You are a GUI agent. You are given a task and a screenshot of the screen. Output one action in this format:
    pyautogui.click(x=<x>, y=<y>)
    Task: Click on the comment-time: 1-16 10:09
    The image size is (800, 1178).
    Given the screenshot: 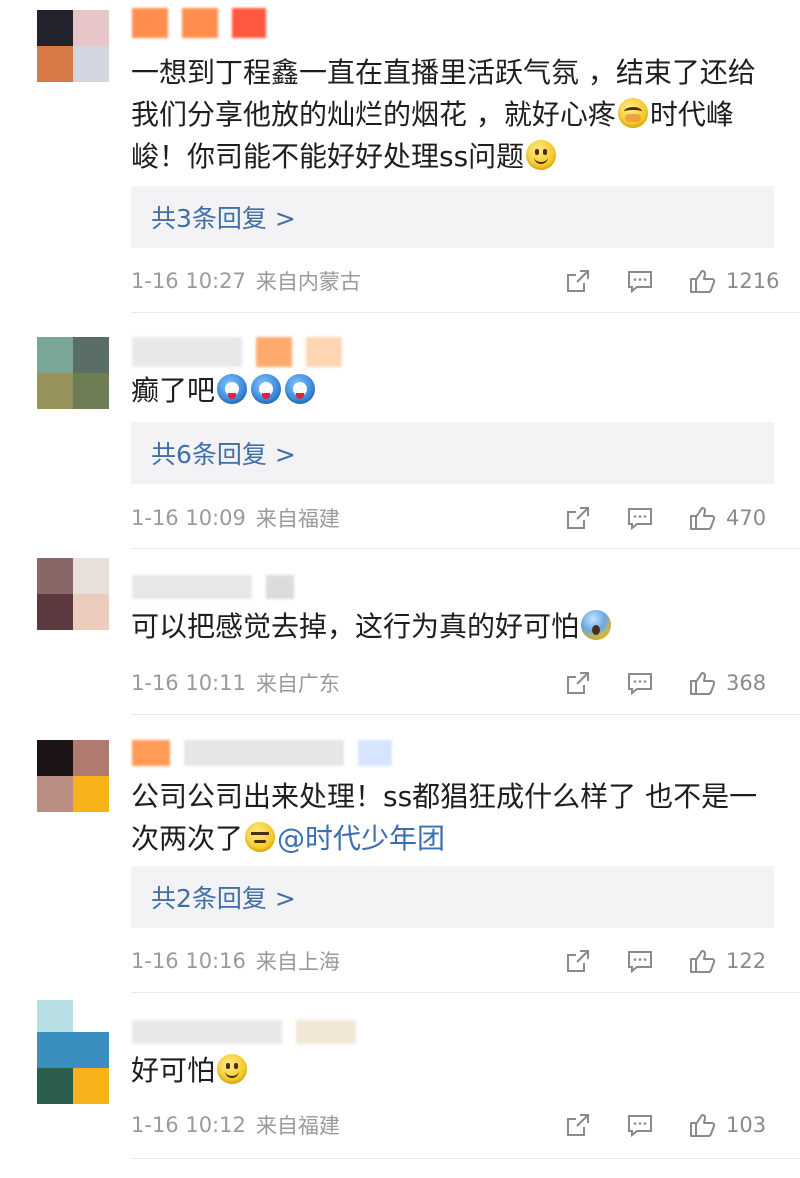 What is the action you would take?
    pyautogui.click(x=188, y=518)
    